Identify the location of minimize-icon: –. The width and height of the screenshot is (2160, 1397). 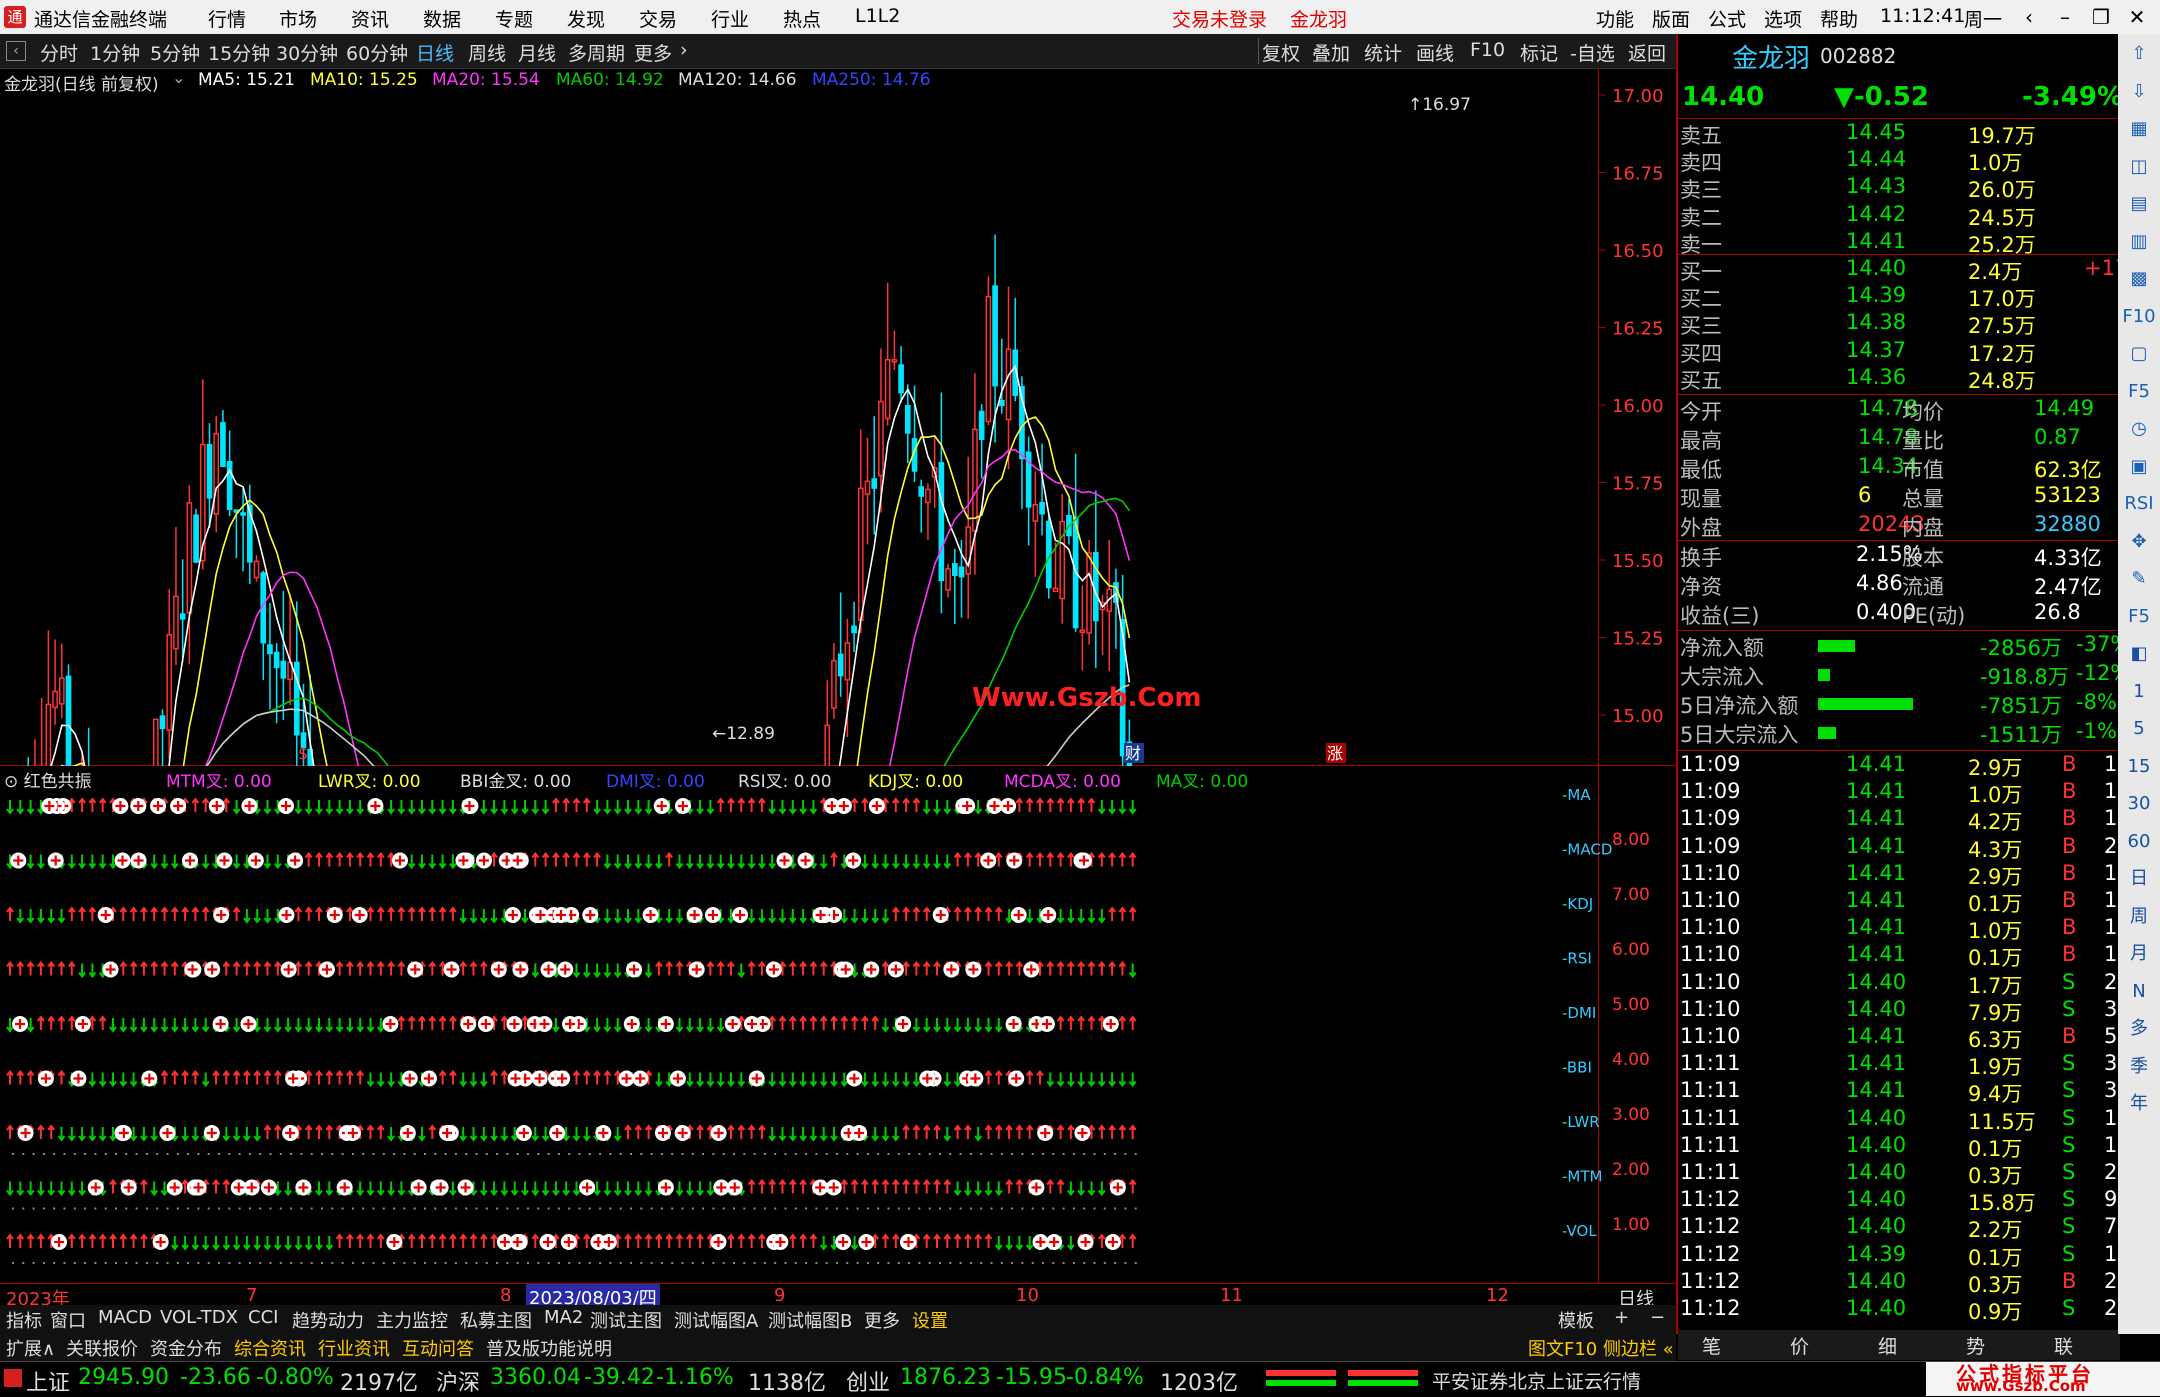
(2065, 17).